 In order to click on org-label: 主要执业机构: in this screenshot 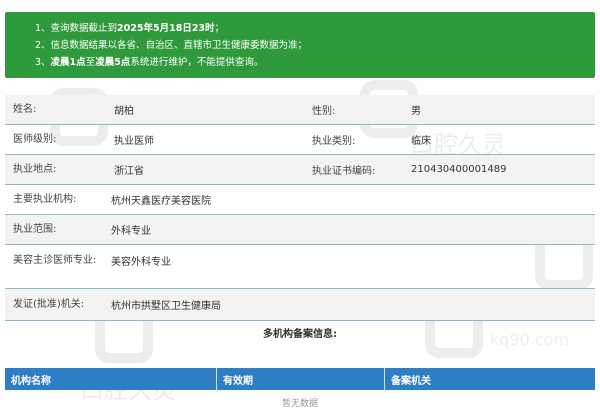, I will do `click(45, 199)`.